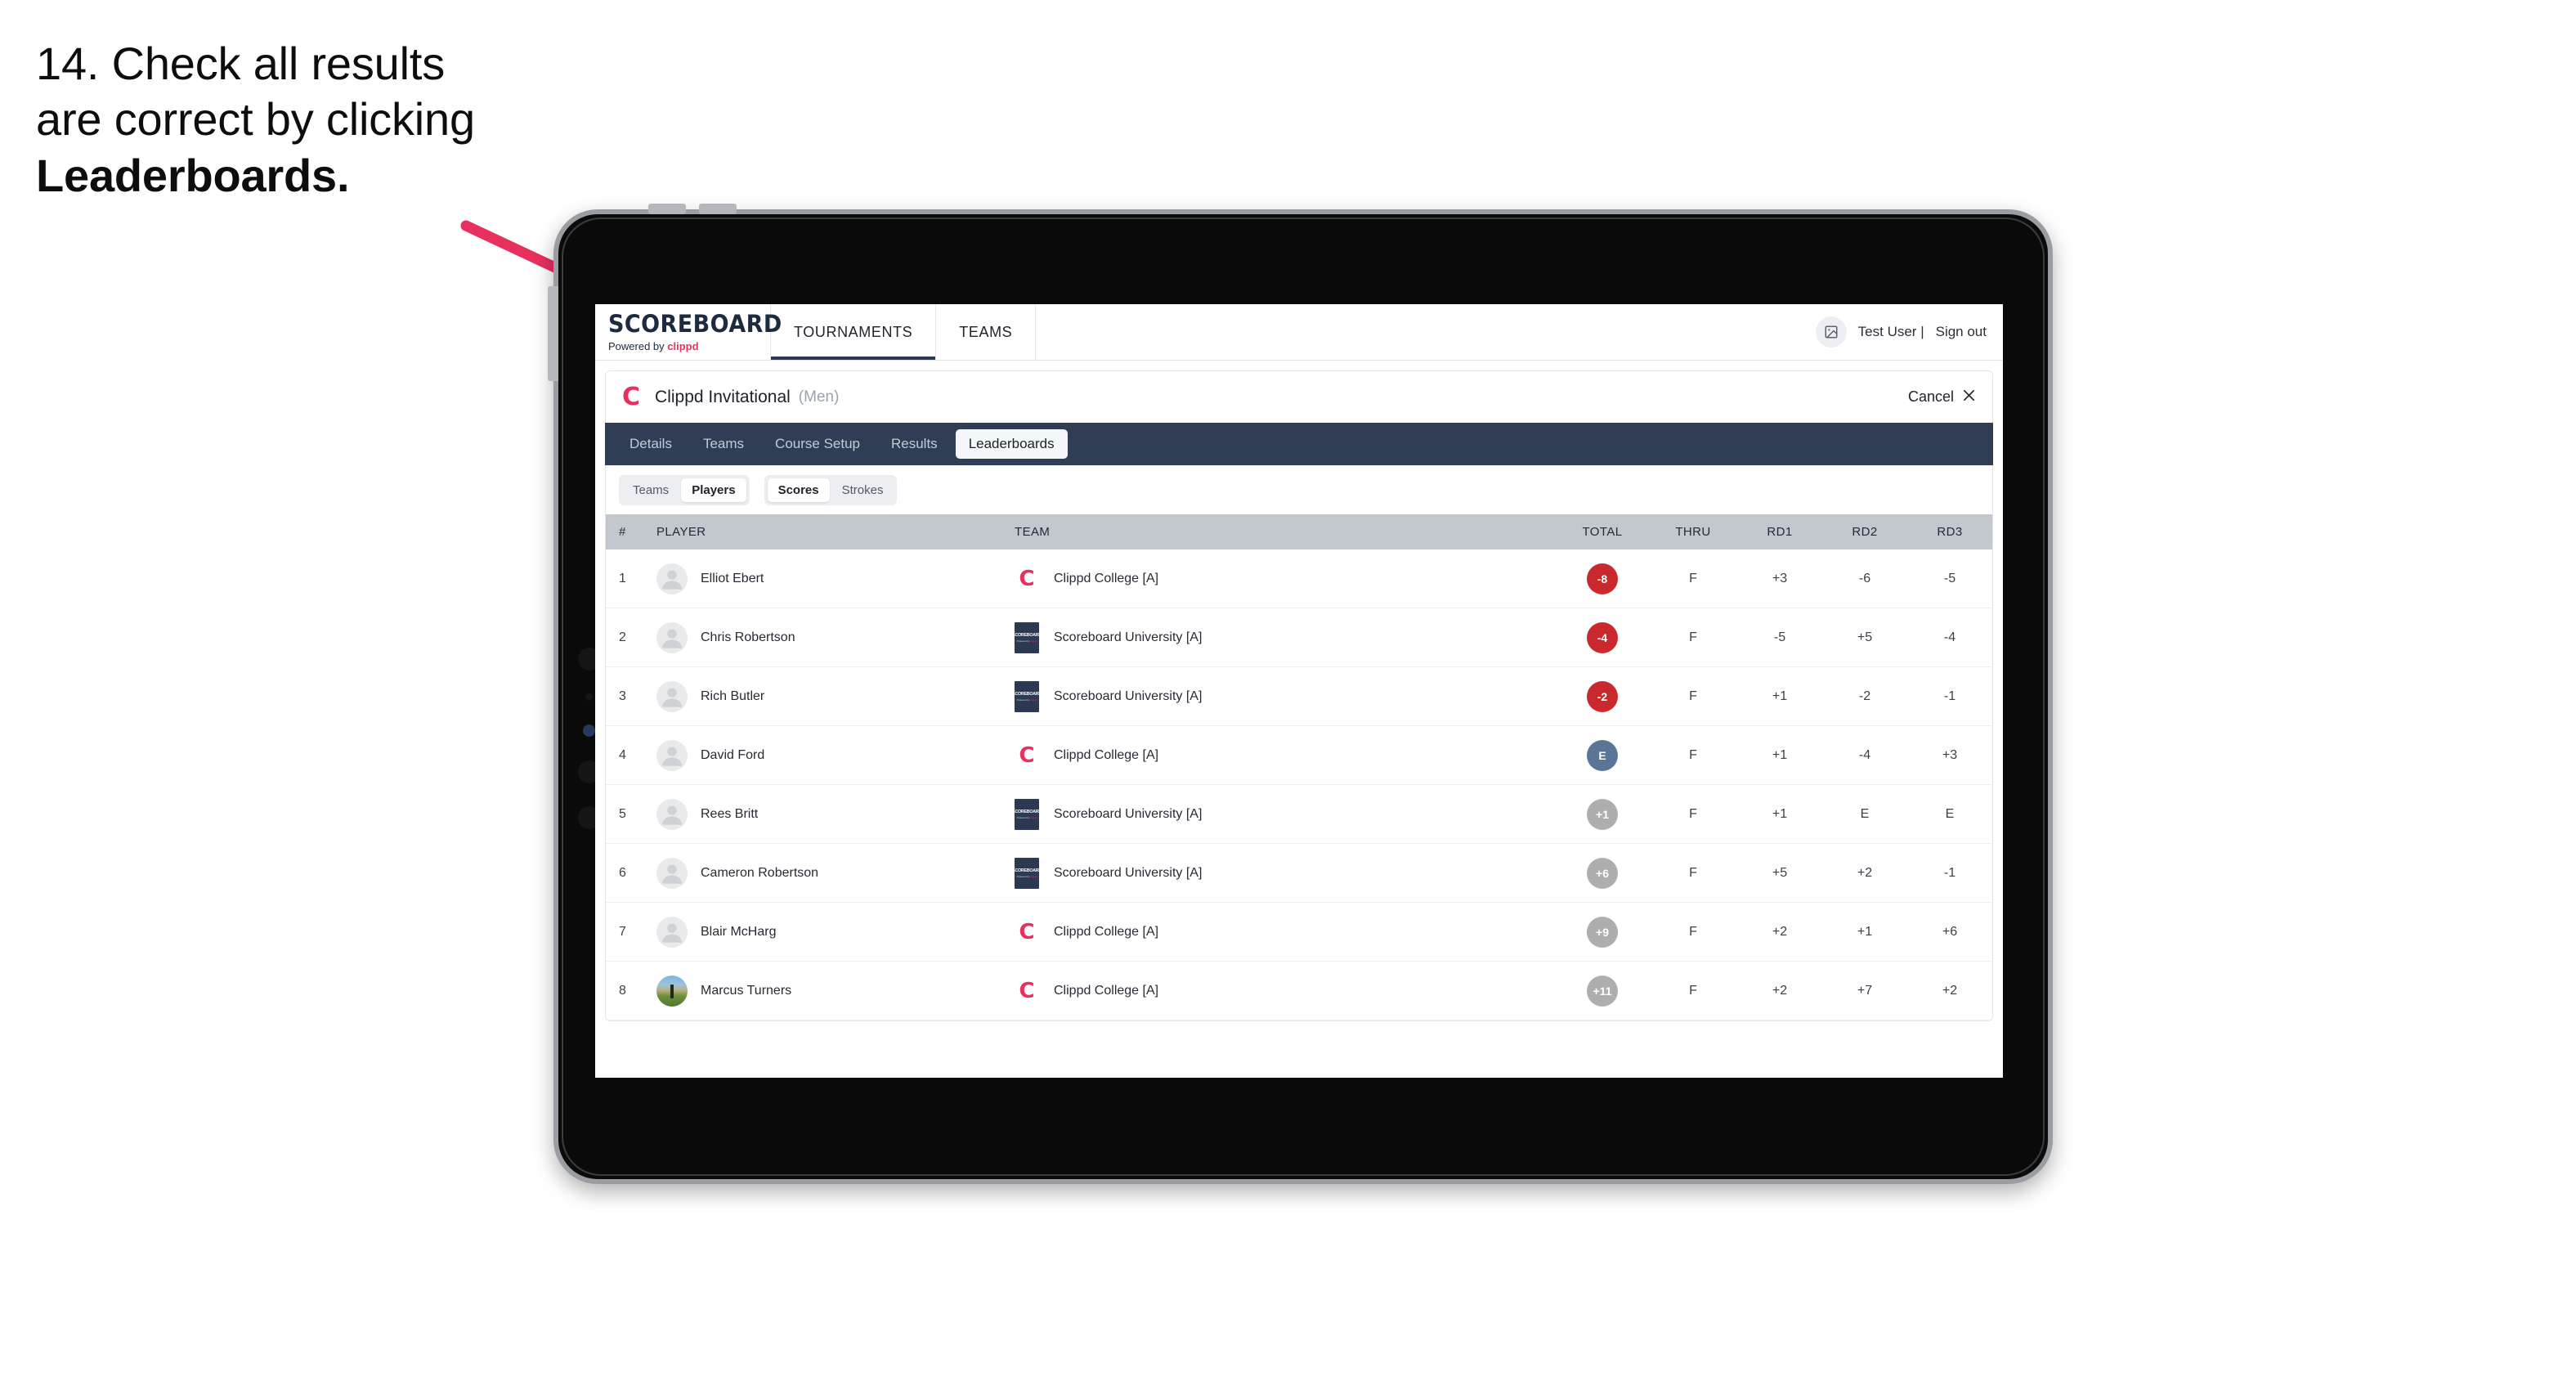  I want to click on scope-option-players: Players, so click(713, 490).